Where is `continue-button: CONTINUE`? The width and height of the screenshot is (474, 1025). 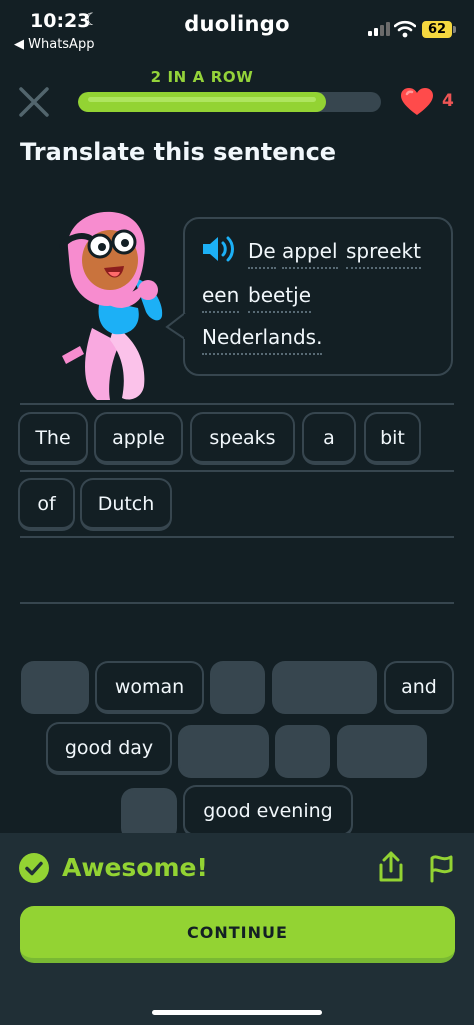
continue-button: CONTINUE is located at coordinates (237, 934).